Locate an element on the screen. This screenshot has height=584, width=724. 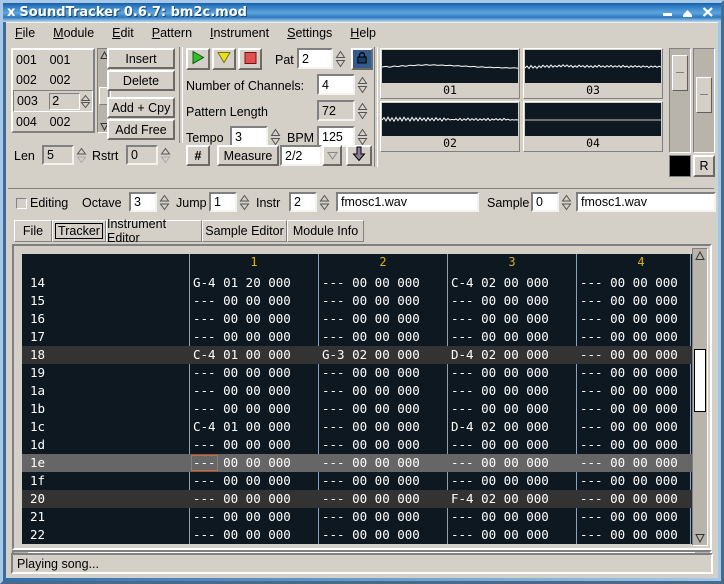
note-cell: D-4 02 00 000 is located at coordinates (512, 355).